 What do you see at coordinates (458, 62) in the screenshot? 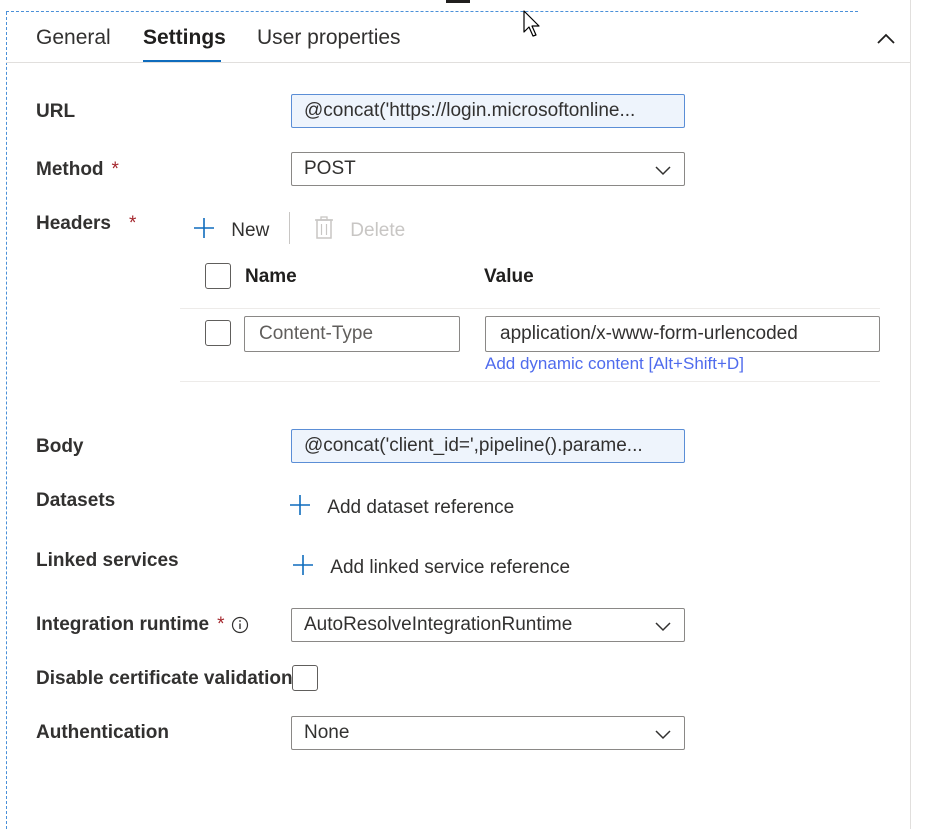
I see `tab-divider` at bounding box center [458, 62].